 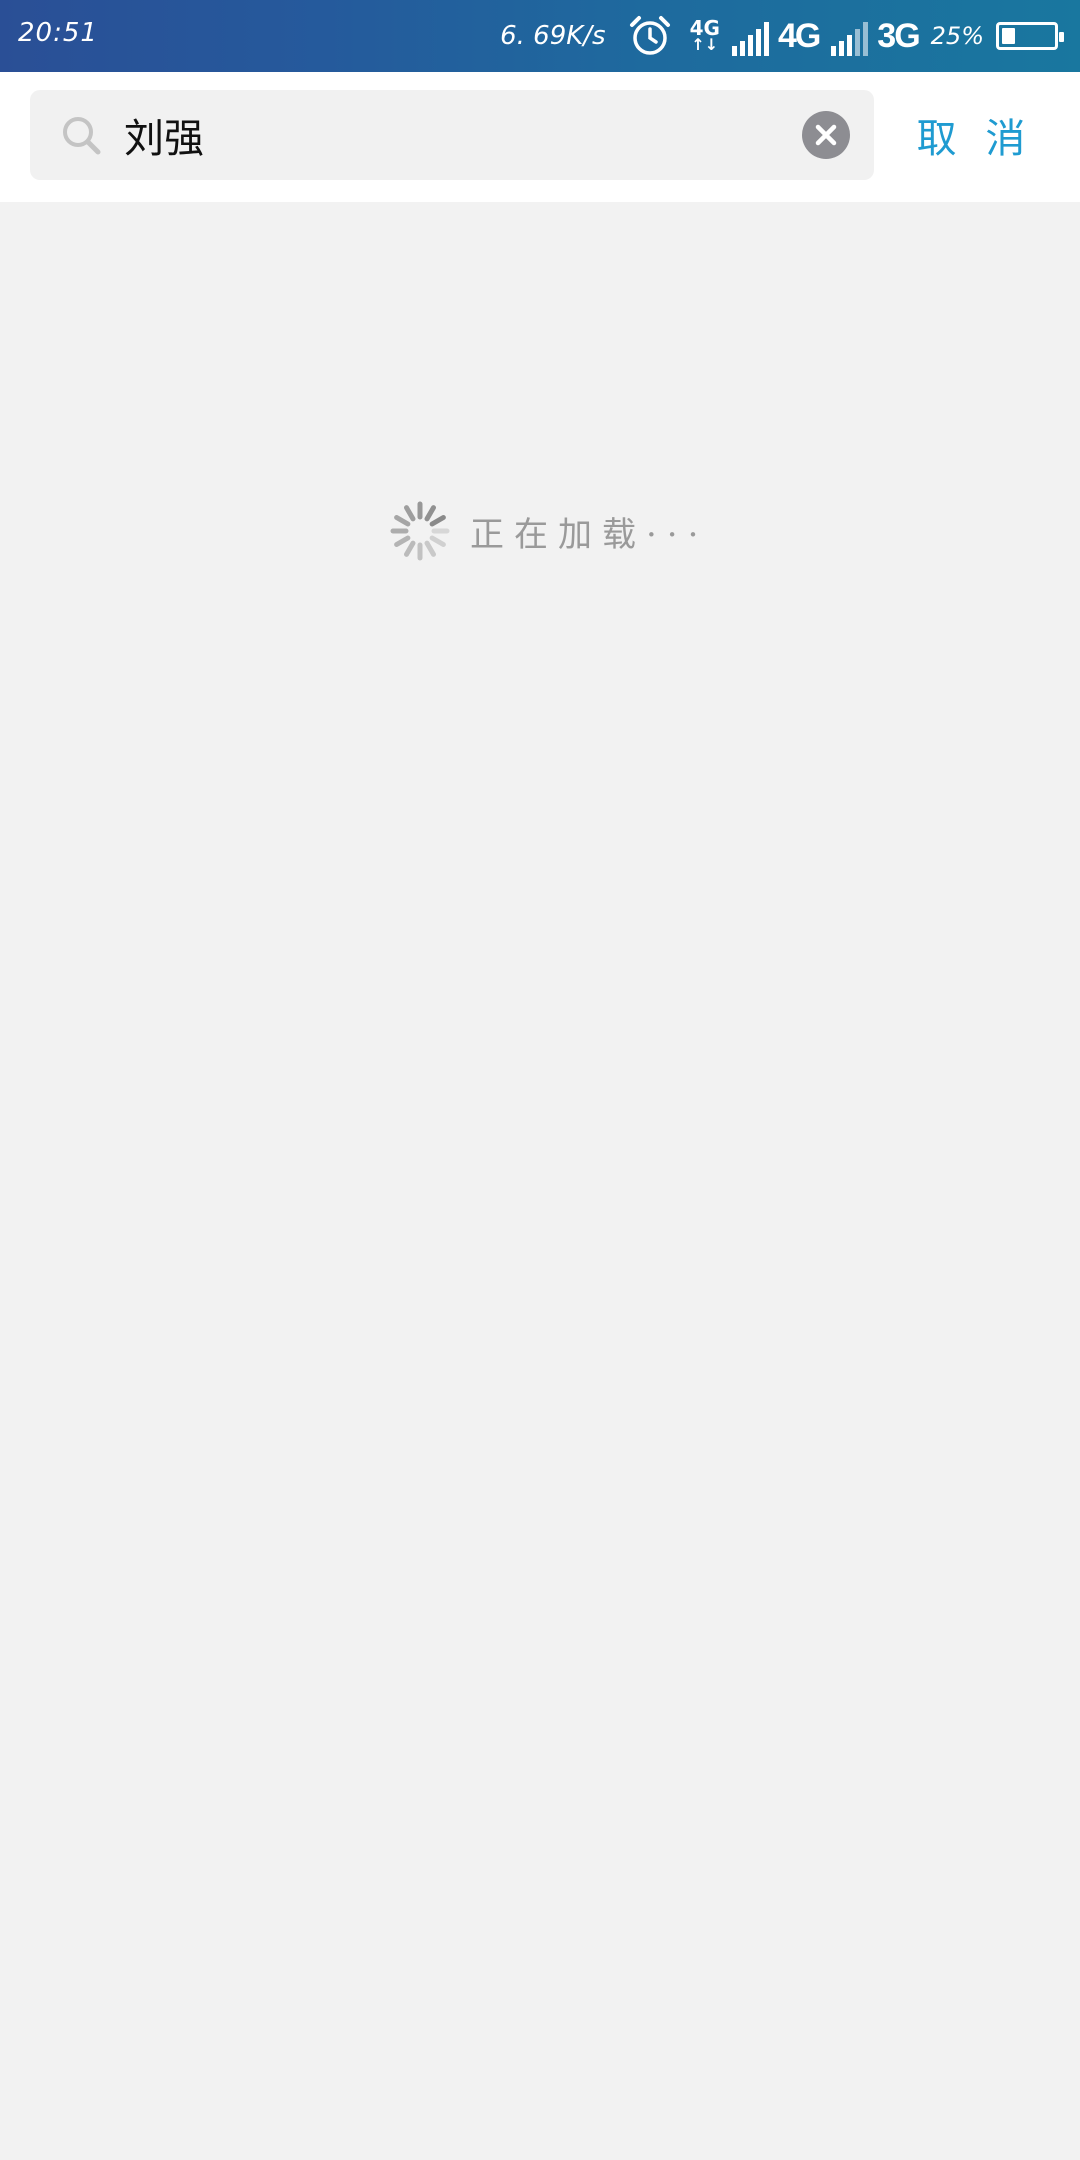 What do you see at coordinates (826, 135) in the screenshot?
I see `clear-icon` at bounding box center [826, 135].